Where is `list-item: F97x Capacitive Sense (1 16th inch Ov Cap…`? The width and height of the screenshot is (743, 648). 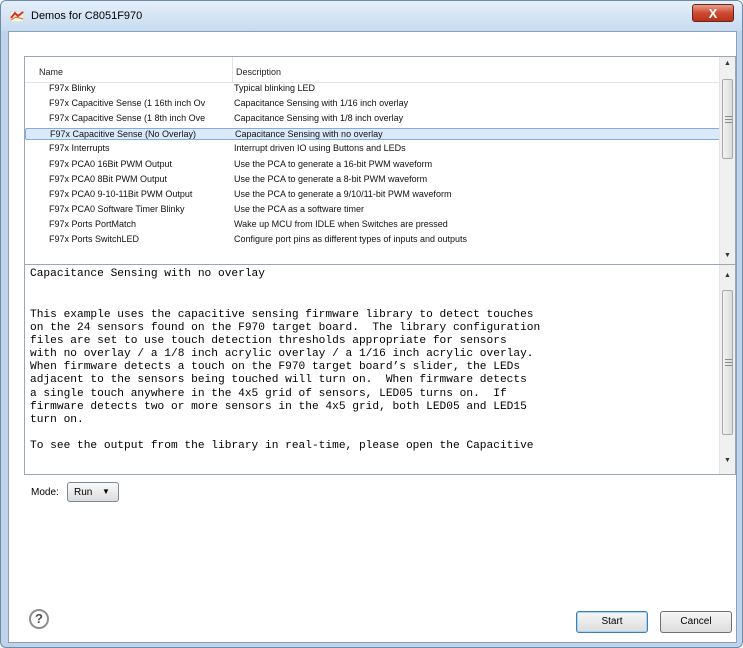 list-item: F97x Capacitive Sense (1 16th inch Ov Cap… is located at coordinates (373, 104).